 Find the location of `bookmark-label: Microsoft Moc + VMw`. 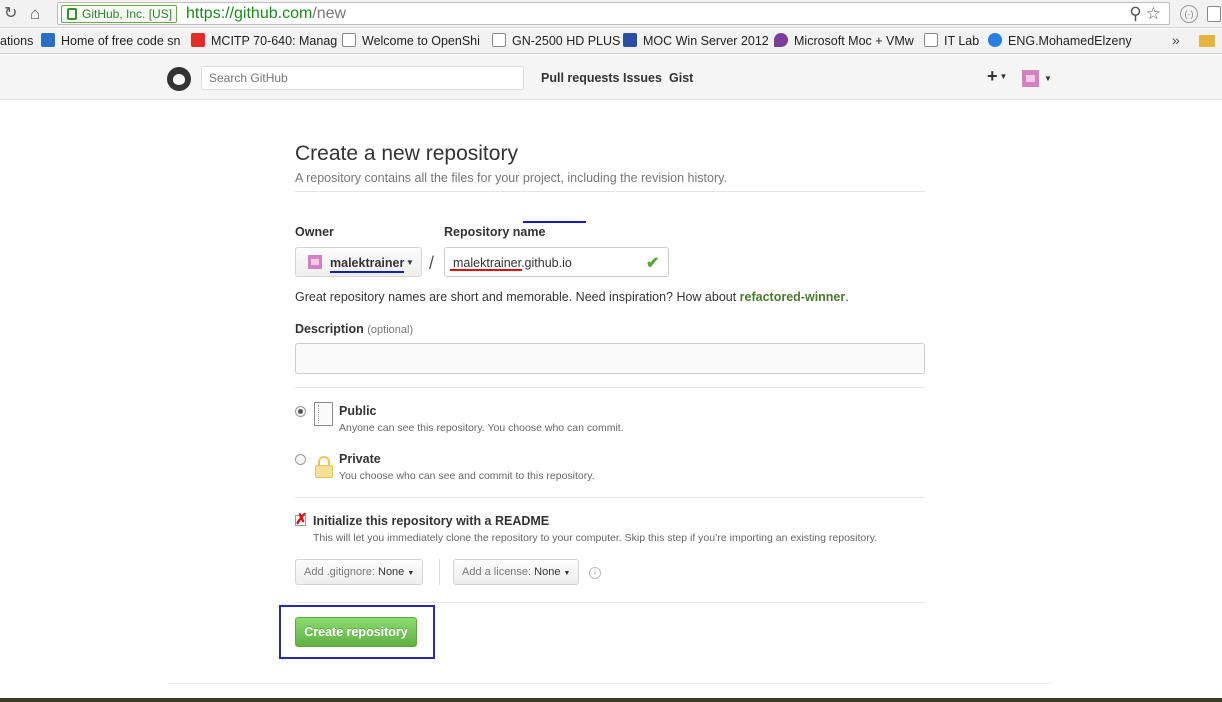

bookmark-label: Microsoft Moc + VMw is located at coordinates (854, 41).